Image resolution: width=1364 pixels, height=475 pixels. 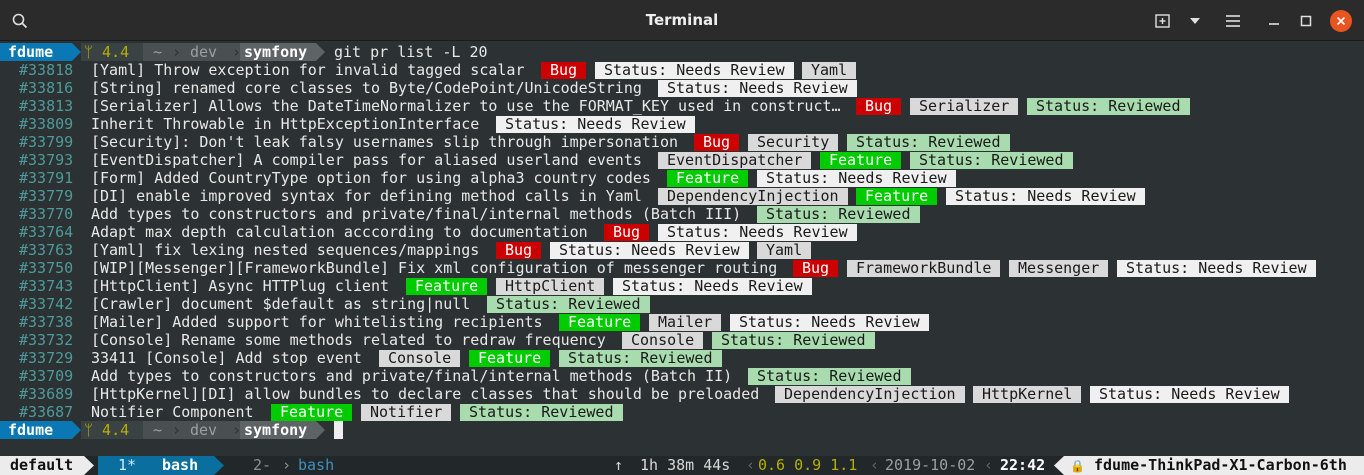 I want to click on pr-number: #33799, so click(x=46, y=142).